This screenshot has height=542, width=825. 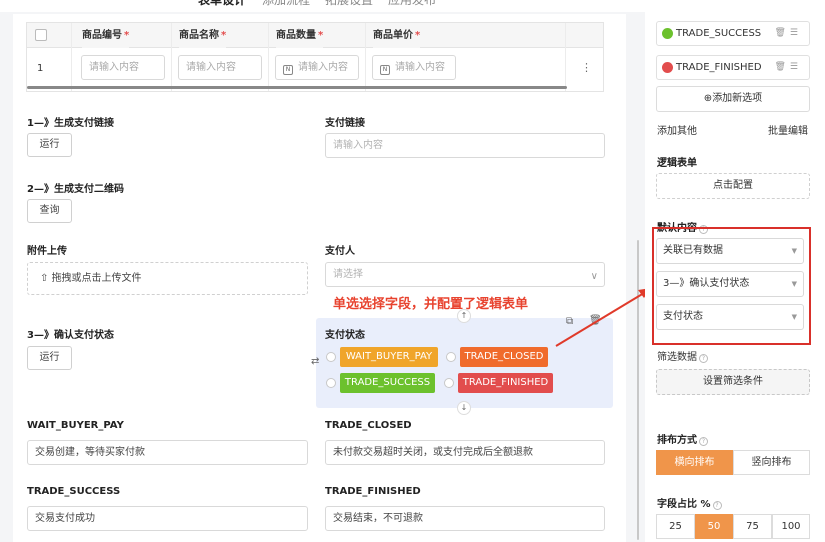 I want to click on tab-publish: 应用发布, so click(x=412, y=4).